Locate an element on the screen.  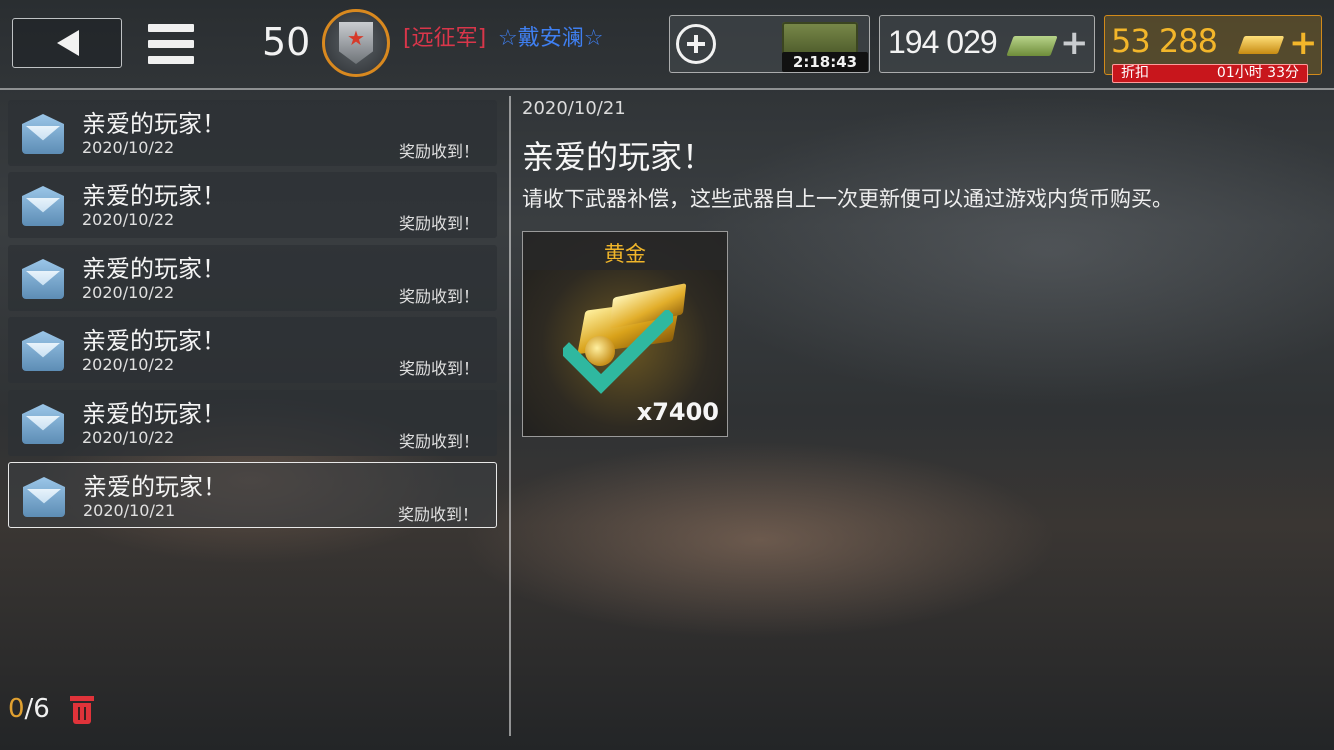
add-gold-icon: + is located at coordinates (1303, 43).